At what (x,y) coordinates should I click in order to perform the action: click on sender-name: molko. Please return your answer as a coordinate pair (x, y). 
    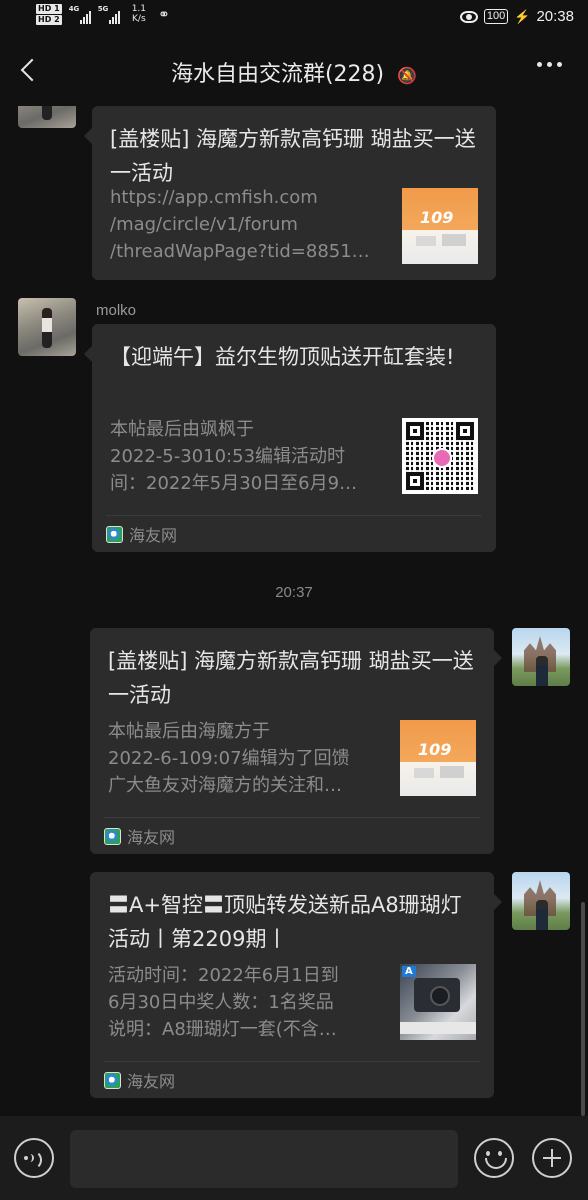
    Looking at the image, I should click on (116, 310).